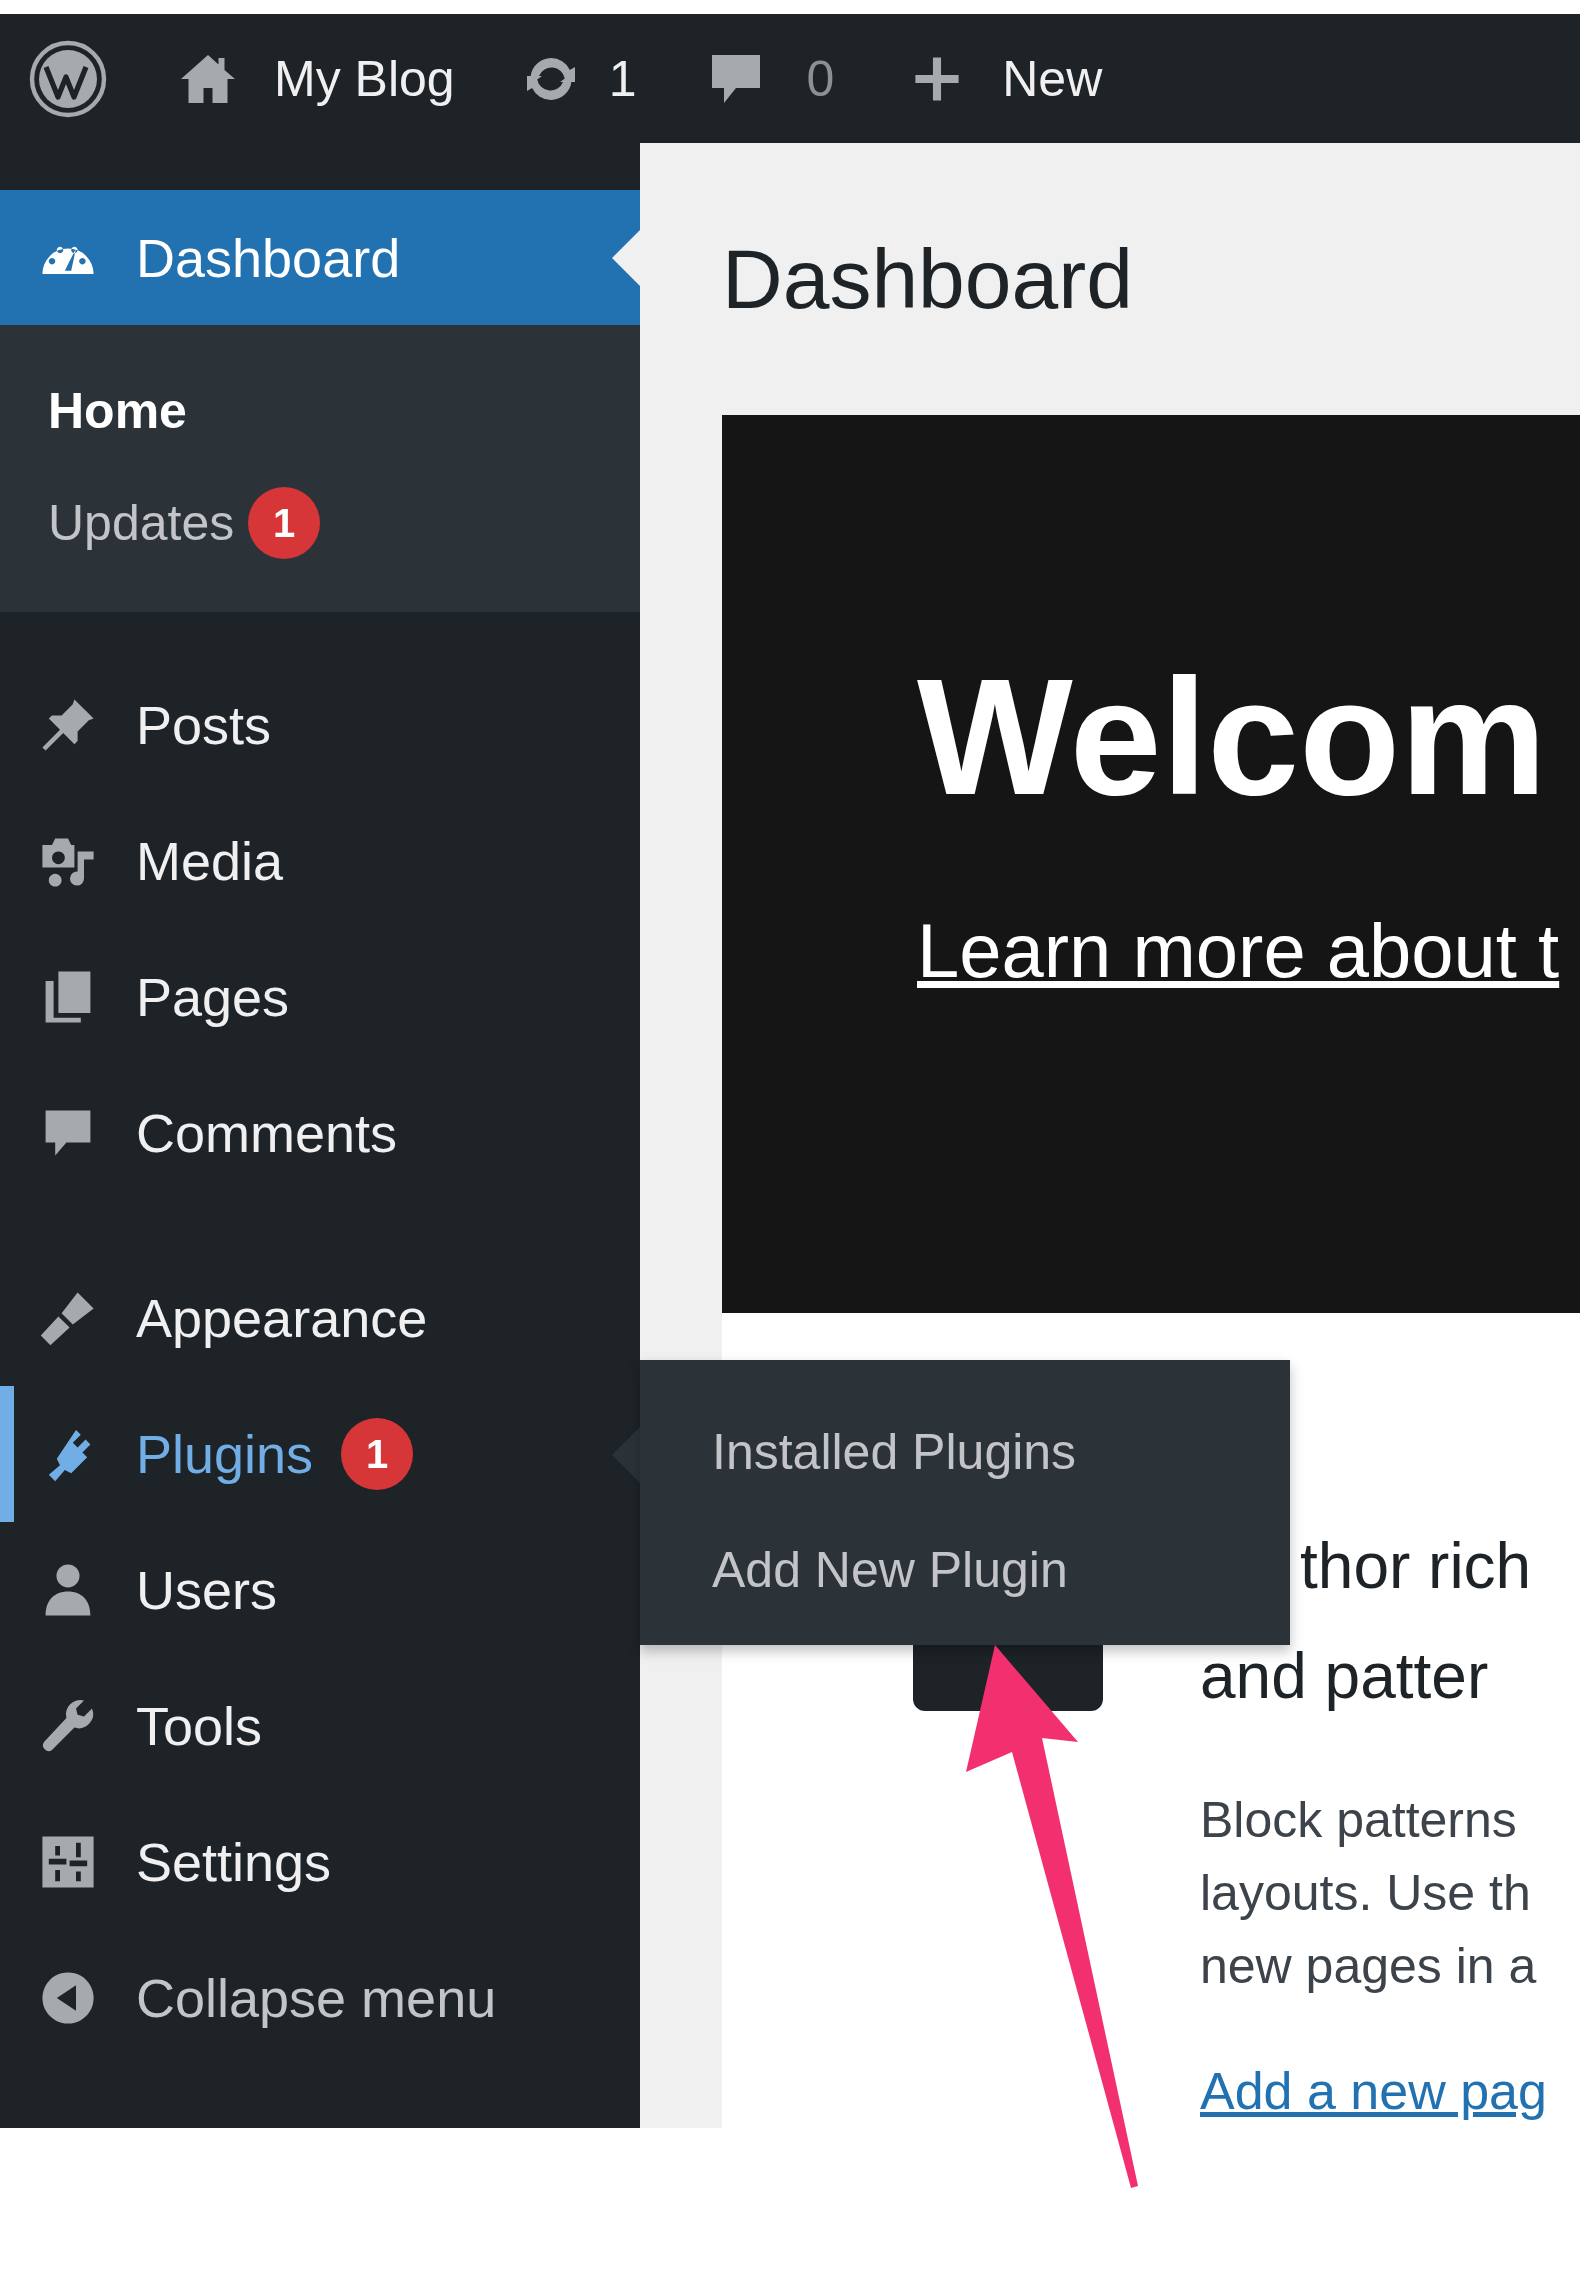 This screenshot has width=1580, height=2276. What do you see at coordinates (770, 78) in the screenshot?
I see `comments-link: 0` at bounding box center [770, 78].